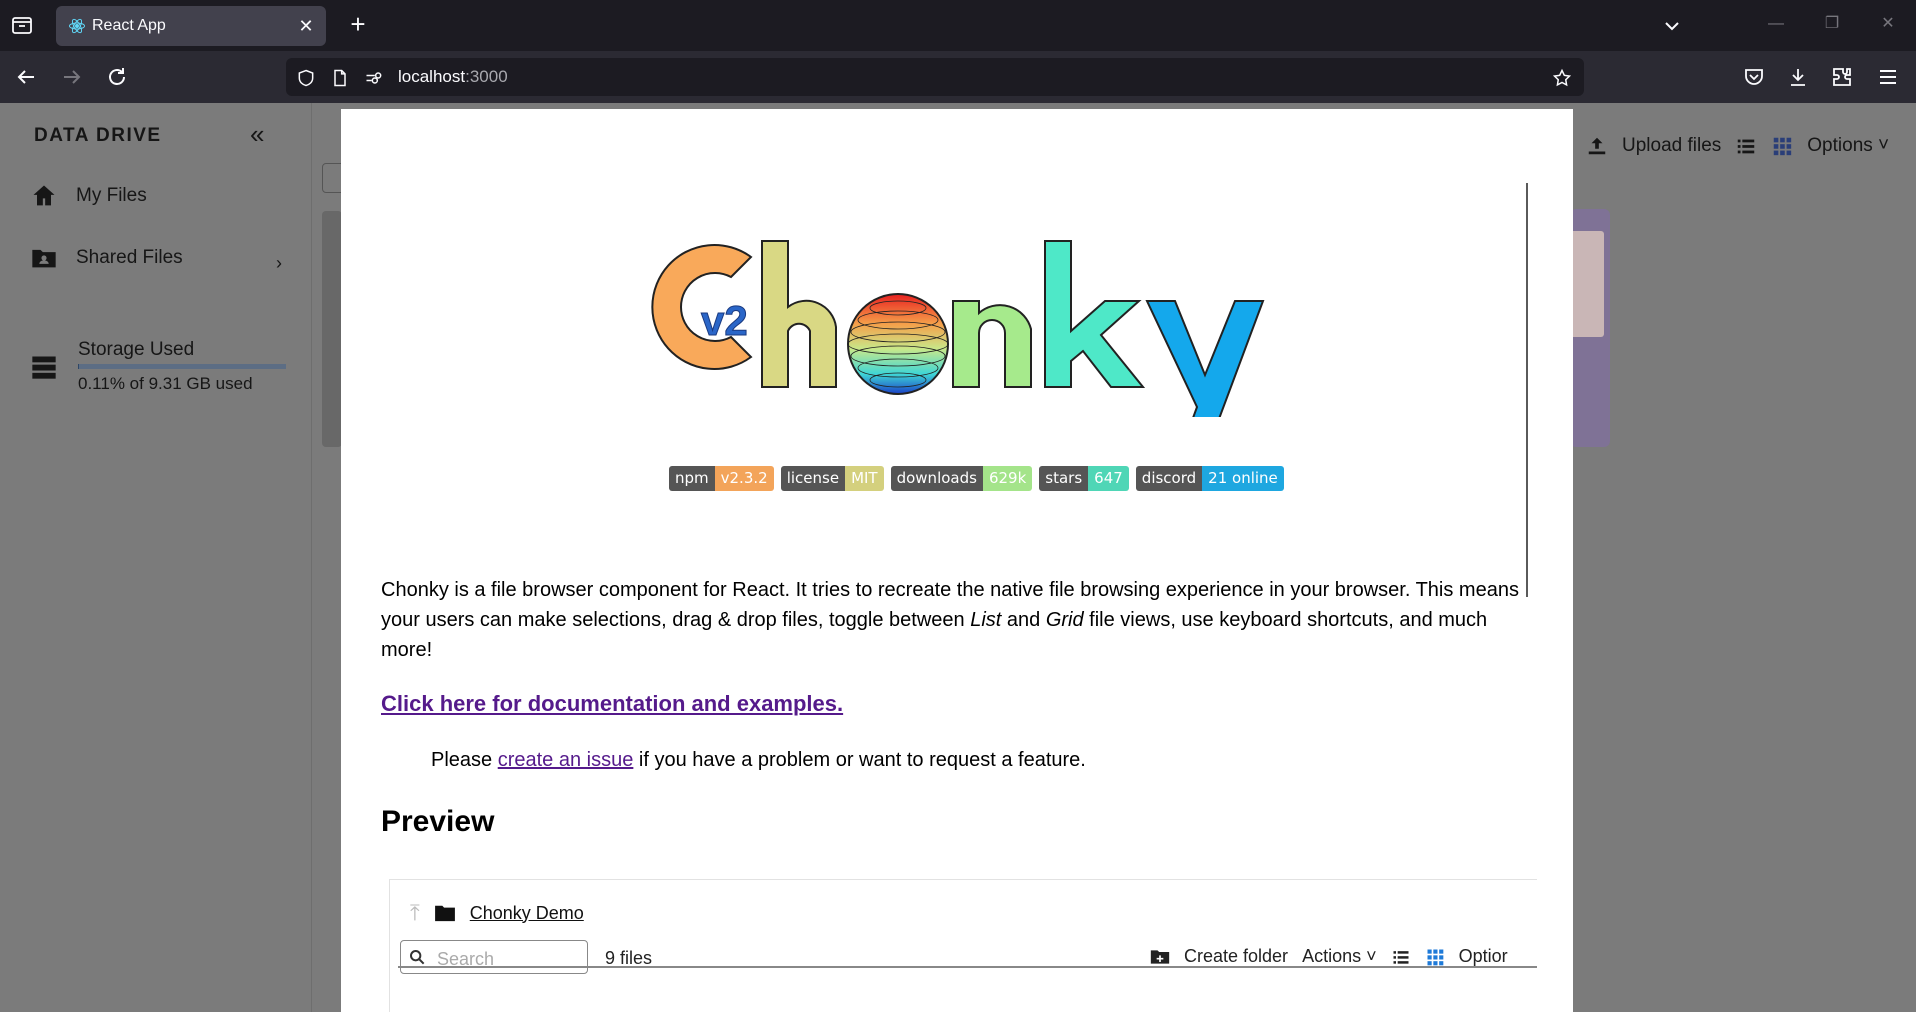 This screenshot has height=1012, width=1916. Describe the element at coordinates (332, 329) in the screenshot. I see `main-card-stub` at that location.